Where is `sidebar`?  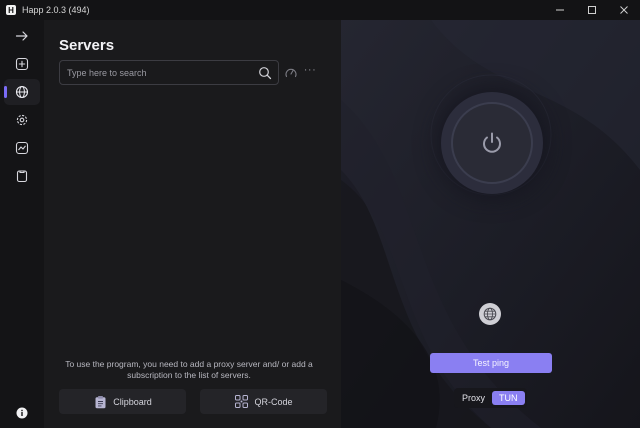 sidebar is located at coordinates (22, 224).